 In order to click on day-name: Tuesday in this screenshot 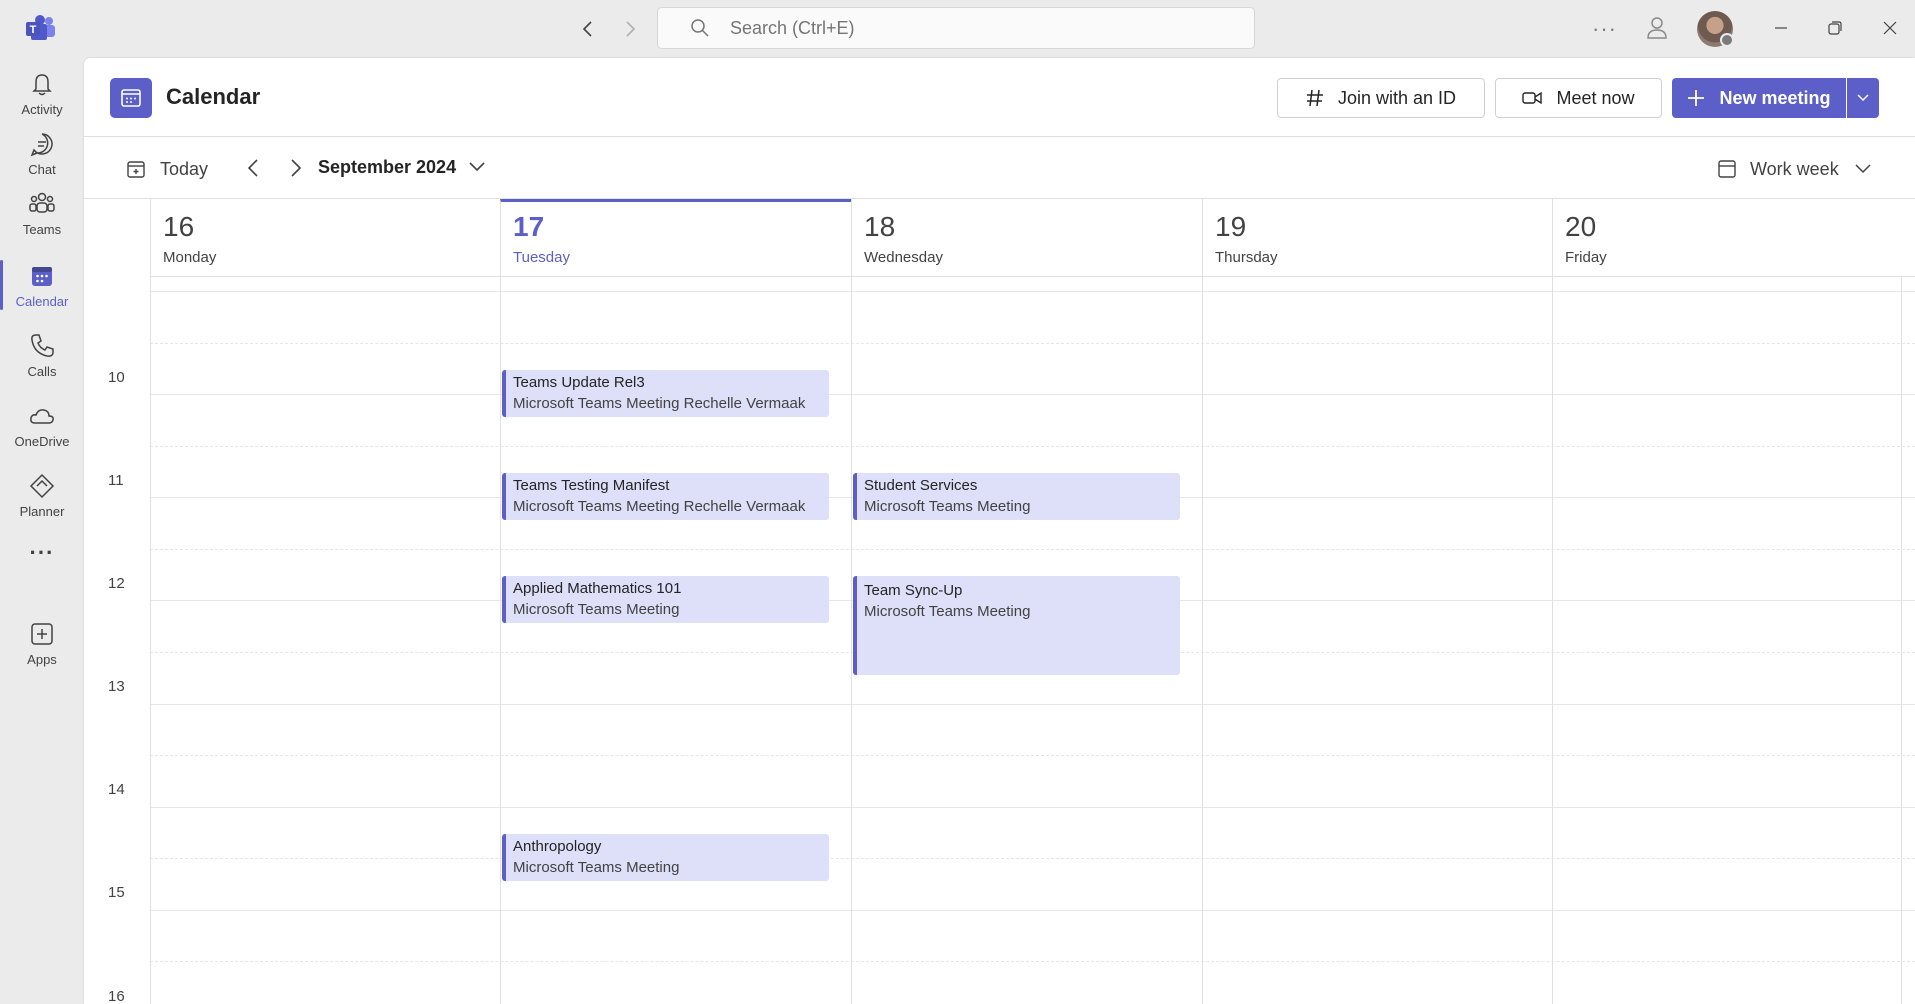, I will do `click(541, 257)`.